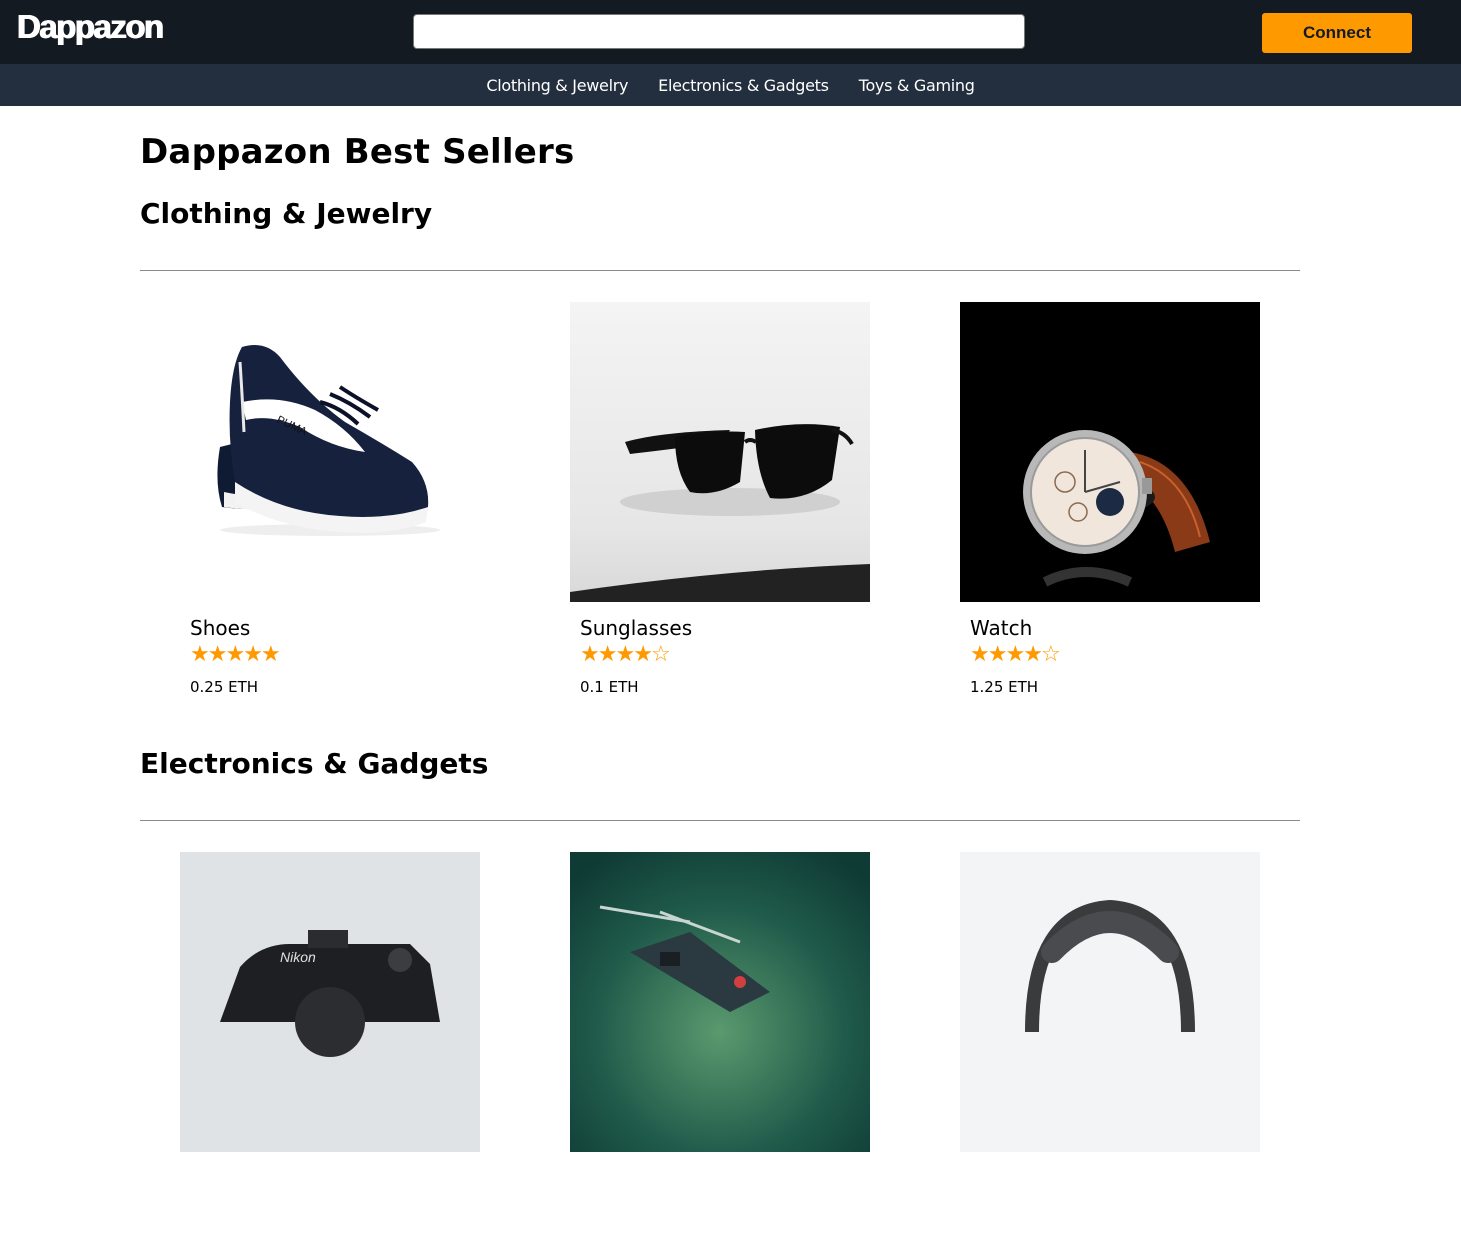  I want to click on shoe-image: PUMA, so click(330, 452).